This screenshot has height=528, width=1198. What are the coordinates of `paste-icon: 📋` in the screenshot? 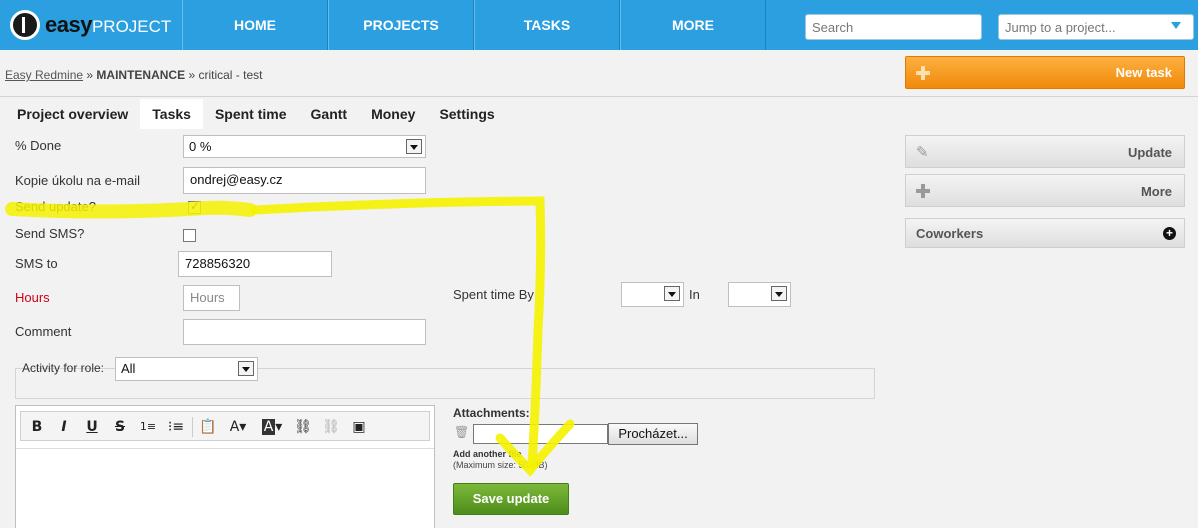 It's located at (208, 427).